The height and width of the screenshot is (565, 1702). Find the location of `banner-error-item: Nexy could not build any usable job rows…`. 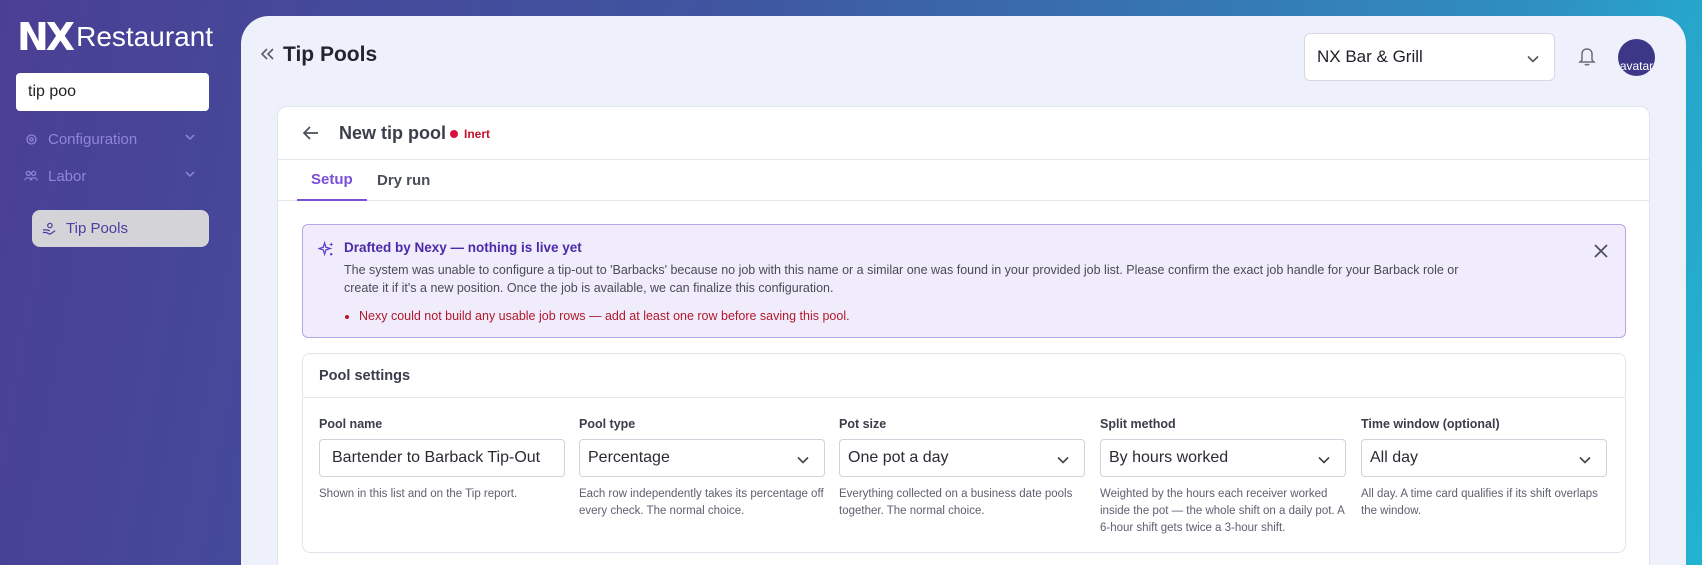

banner-error-item: Nexy could not build any usable job rows… is located at coordinates (604, 316).